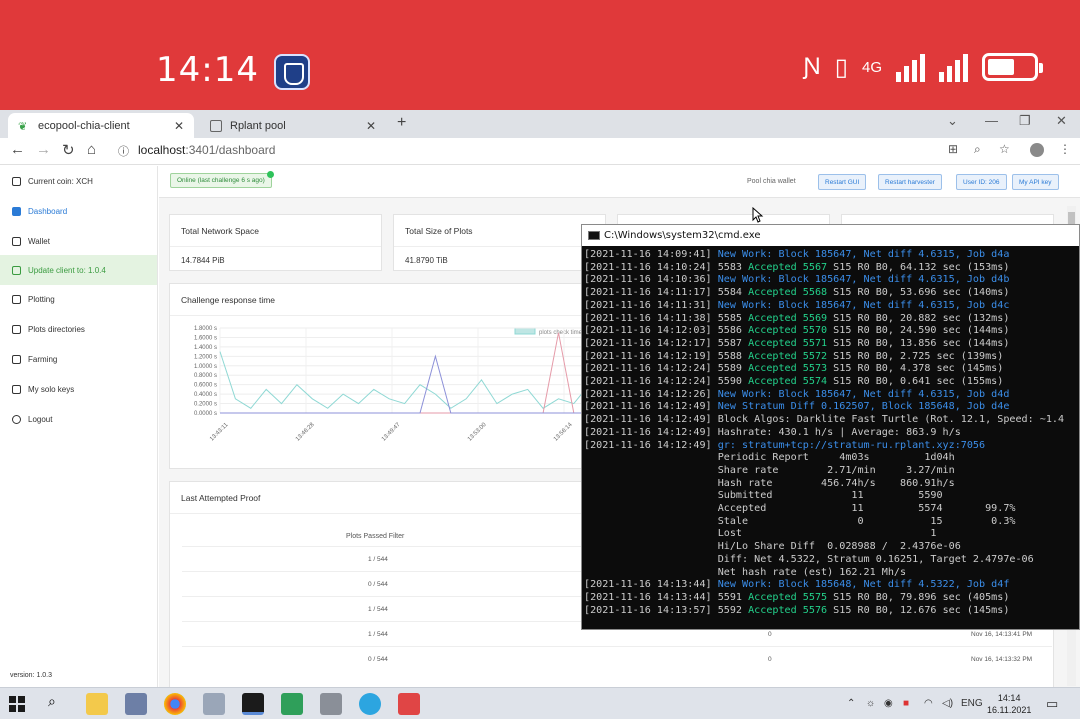 The image size is (1080, 719). Describe the element at coordinates (17, 149) in the screenshot. I see `back-icon: ←` at that location.